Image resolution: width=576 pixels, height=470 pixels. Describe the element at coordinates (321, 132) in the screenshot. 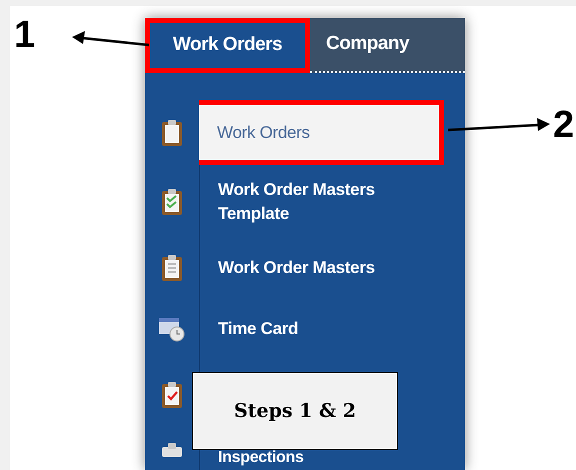

I see `menu-item: Work Orders` at that location.